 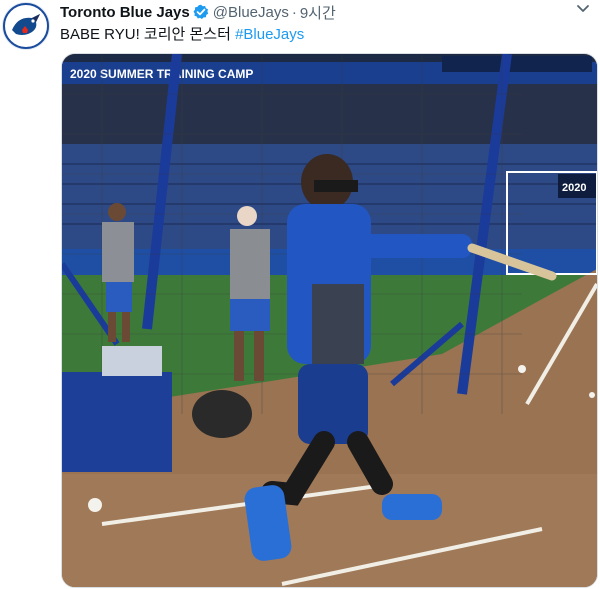 I want to click on blue-jays-logo-icon, so click(x=26, y=26).